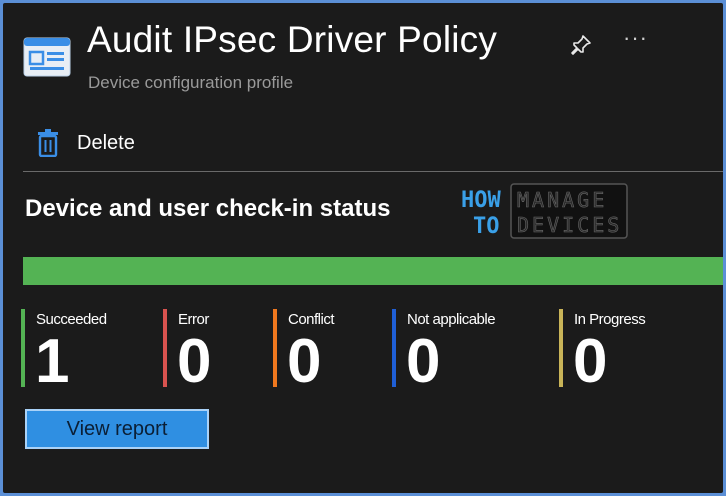  What do you see at coordinates (486, 226) in the screenshot?
I see `svg-text: TO` at bounding box center [486, 226].